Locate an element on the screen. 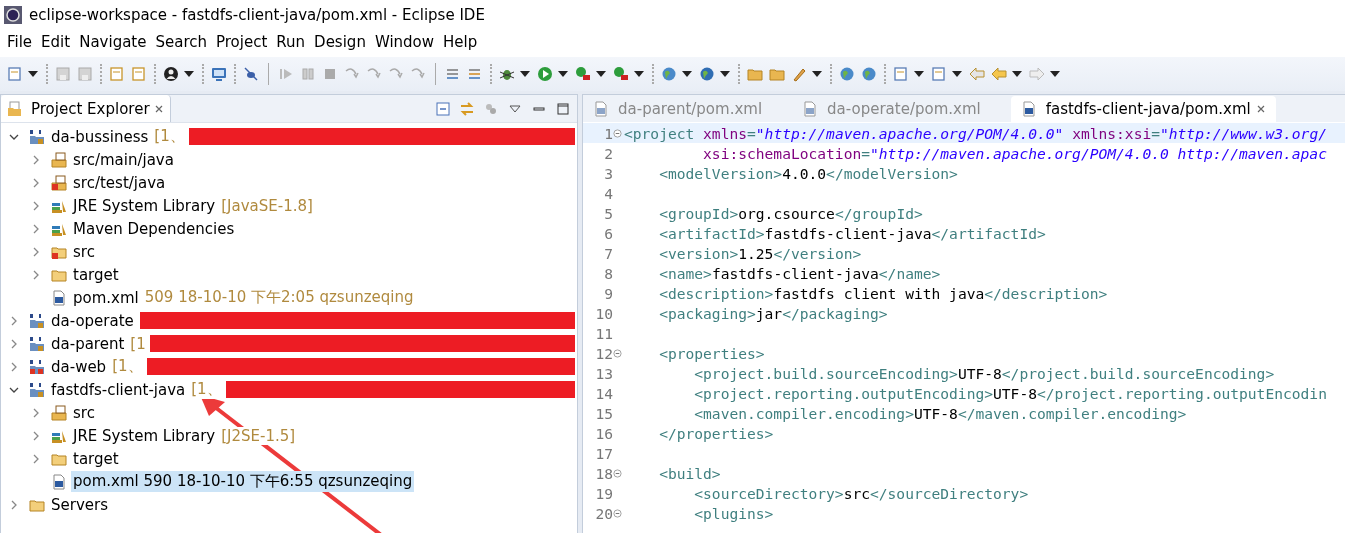 The width and height of the screenshot is (1345, 533). editor-tab: fastdfs-client-java/pom.xml is located at coordinates (1143, 109).